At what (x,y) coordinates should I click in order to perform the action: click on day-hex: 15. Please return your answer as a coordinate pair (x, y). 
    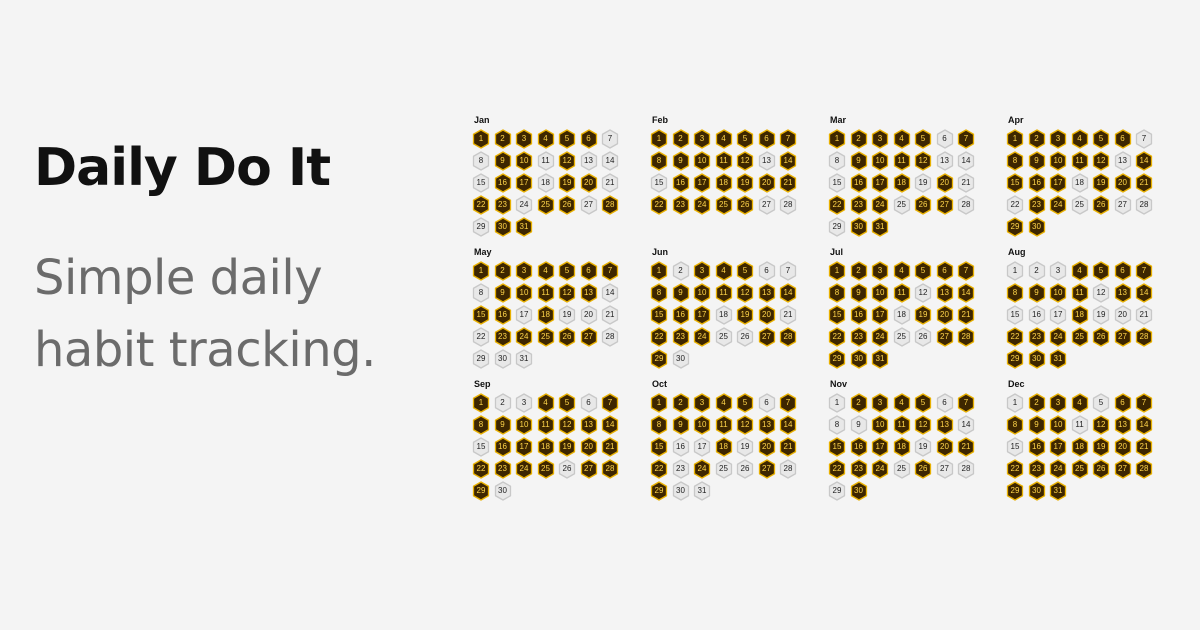
    Looking at the image, I should click on (1015, 183).